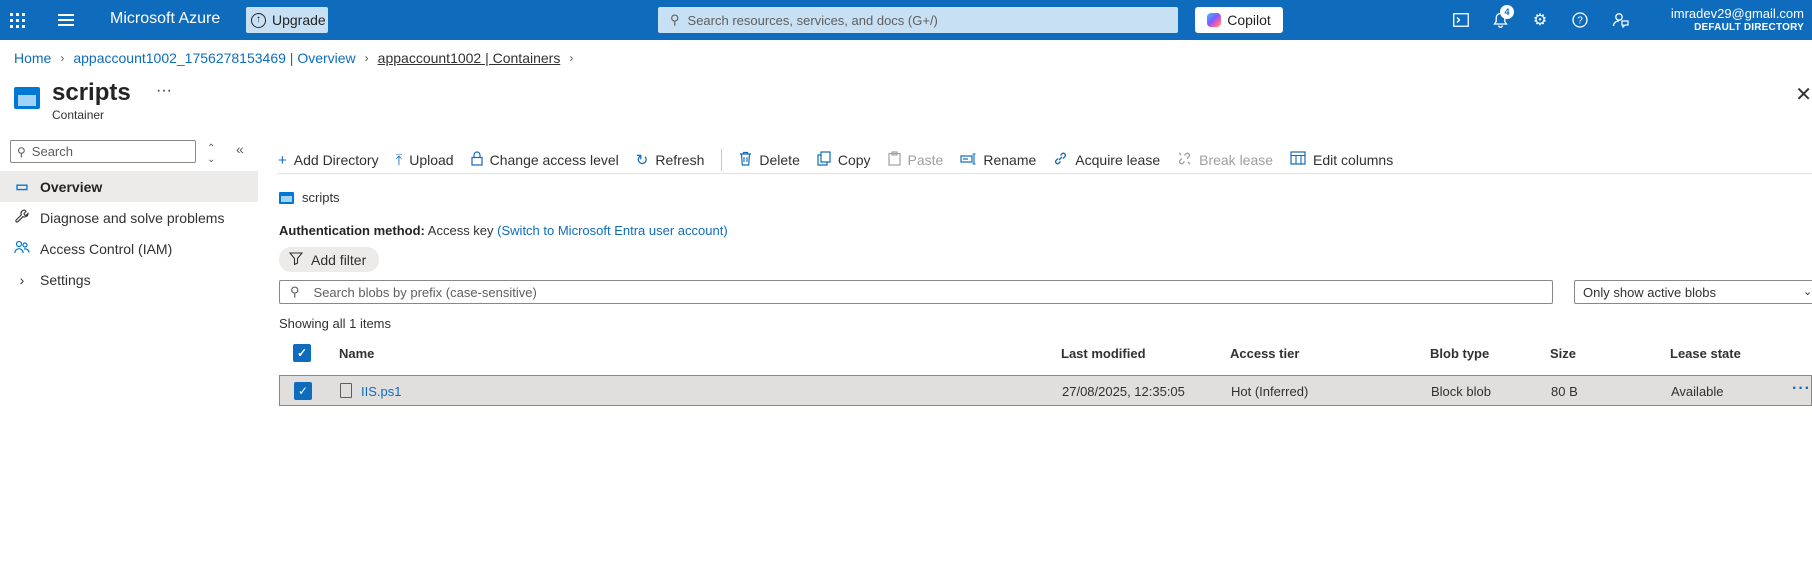 The image size is (1812, 580). What do you see at coordinates (302, 353) in the screenshot?
I see `select-all-checkbox: ✓` at bounding box center [302, 353].